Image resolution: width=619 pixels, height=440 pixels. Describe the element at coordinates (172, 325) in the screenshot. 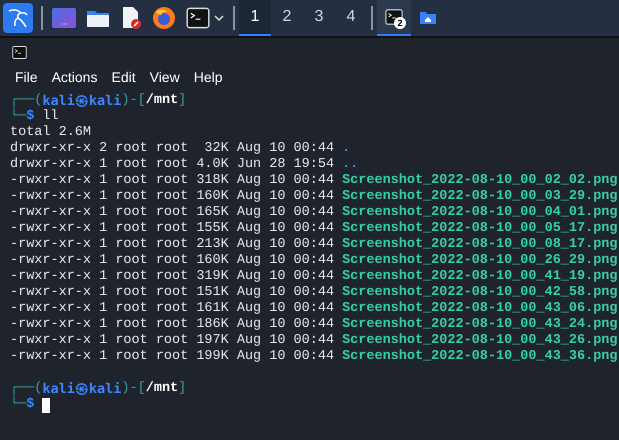

I see `file-details: -rwxr-xr-x 1 root root 186K Aug 10 00:44` at that location.